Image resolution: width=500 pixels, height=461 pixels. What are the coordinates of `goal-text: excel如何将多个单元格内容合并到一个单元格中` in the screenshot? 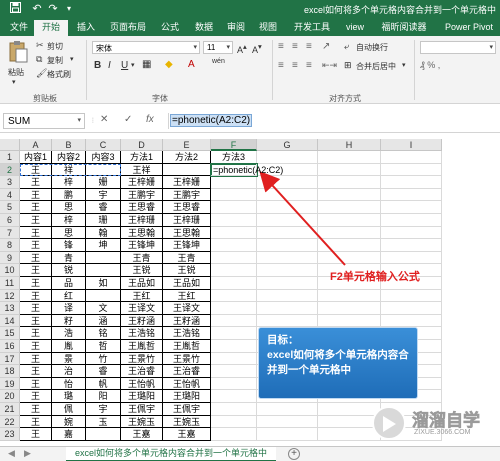 It's located at (338, 362).